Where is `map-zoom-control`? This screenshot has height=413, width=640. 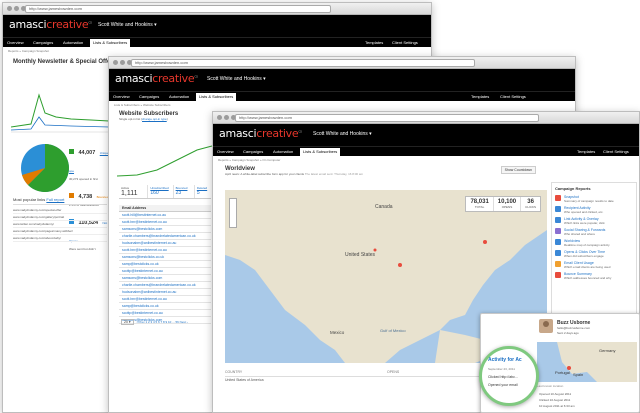 map-zoom-control is located at coordinates (233, 213).